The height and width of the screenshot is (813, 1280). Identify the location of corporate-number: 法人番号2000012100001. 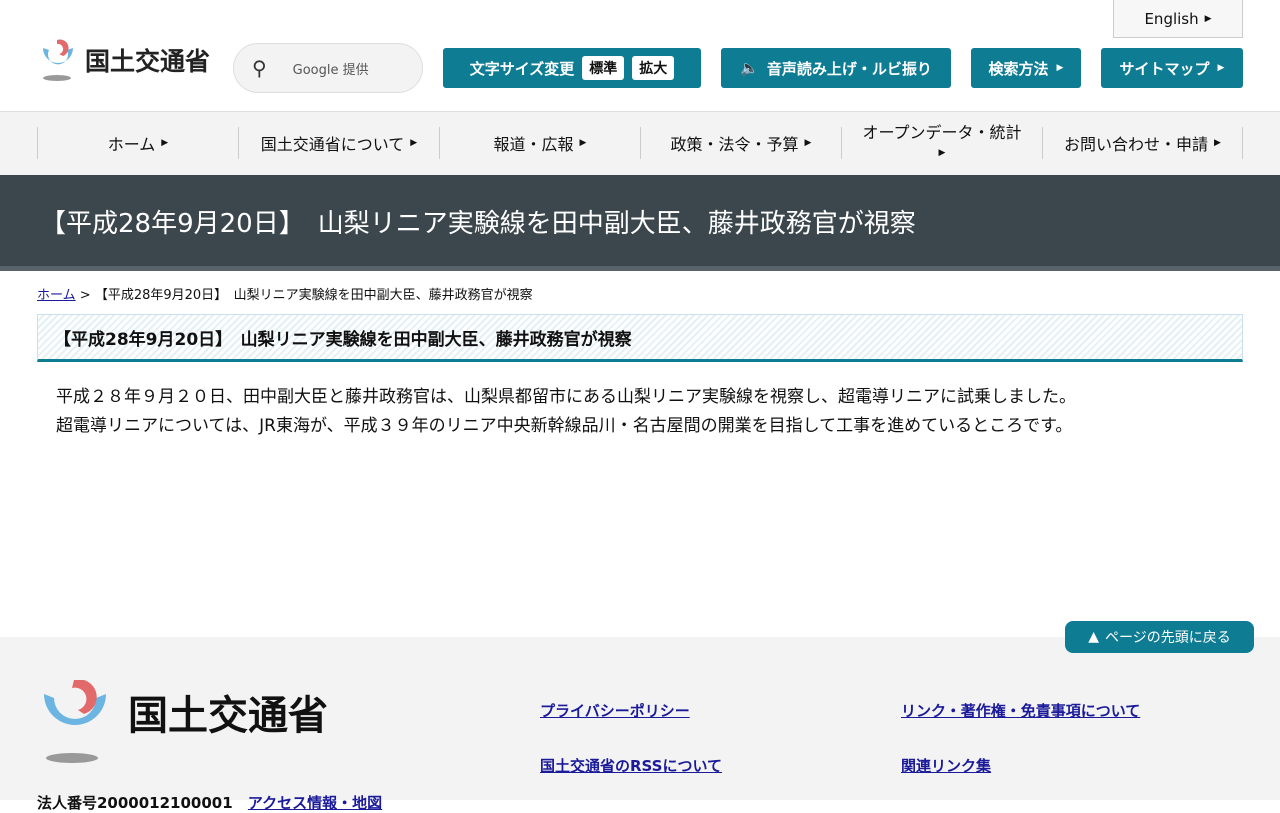
(135, 803).